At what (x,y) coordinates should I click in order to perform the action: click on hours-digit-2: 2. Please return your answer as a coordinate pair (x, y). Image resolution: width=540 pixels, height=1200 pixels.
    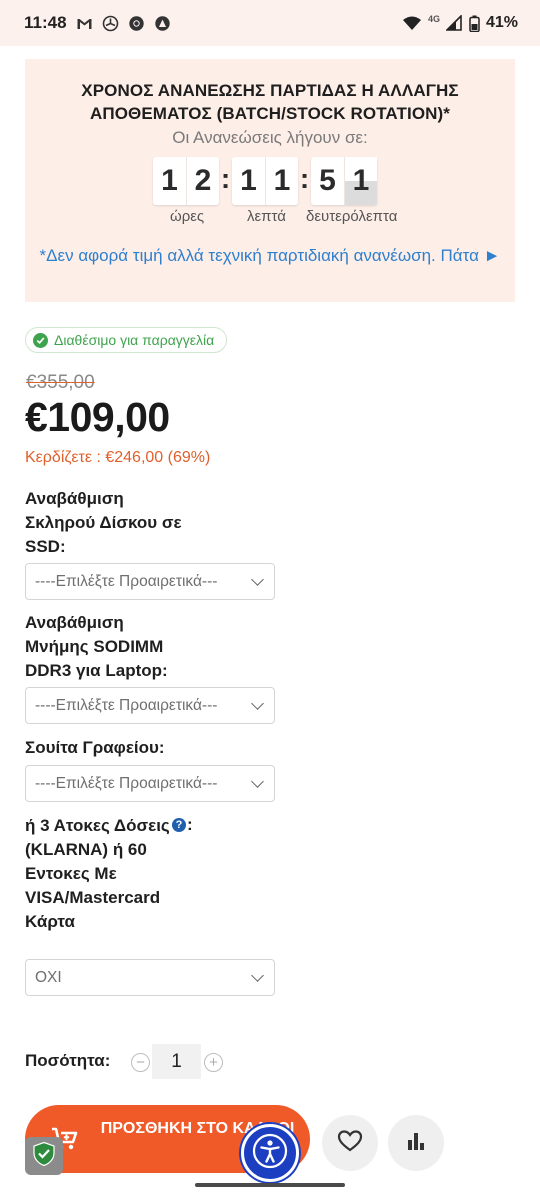
    Looking at the image, I should click on (202, 181).